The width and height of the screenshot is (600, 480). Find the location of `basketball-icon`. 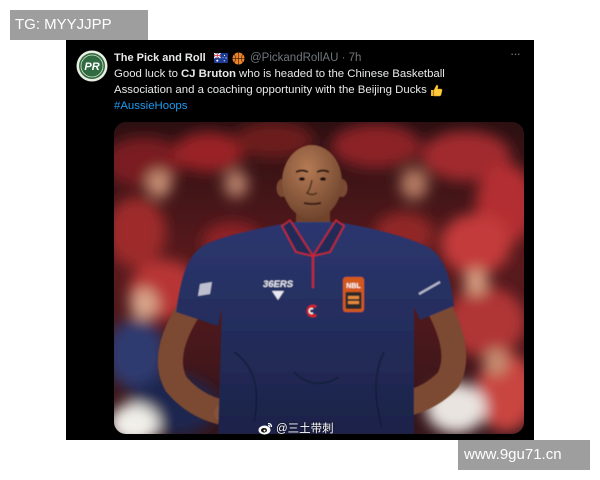

basketball-icon is located at coordinates (238, 58).